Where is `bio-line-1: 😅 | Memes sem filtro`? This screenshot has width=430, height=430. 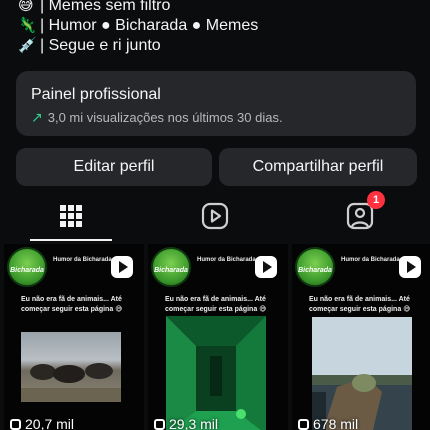 bio-line-1: 😅 | Memes sem filtro is located at coordinates (218, 8).